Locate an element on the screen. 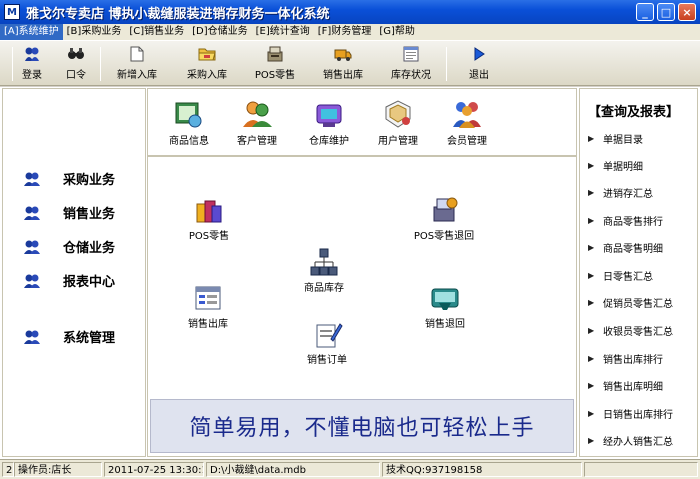 The width and height of the screenshot is (700, 479). product-stock-label: 商品库存 is located at coordinates (324, 288).